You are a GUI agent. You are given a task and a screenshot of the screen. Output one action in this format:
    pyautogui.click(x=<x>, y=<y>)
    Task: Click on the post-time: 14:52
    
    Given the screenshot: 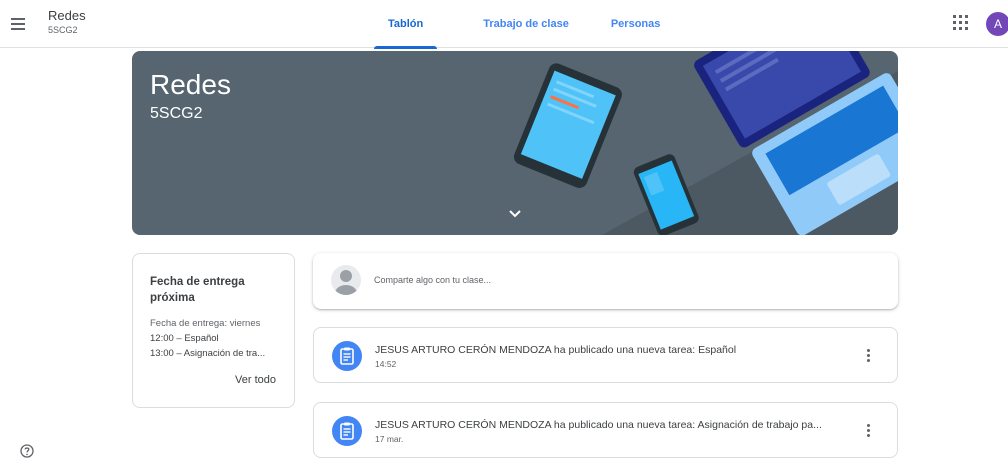 What is the action you would take?
    pyautogui.click(x=386, y=364)
    